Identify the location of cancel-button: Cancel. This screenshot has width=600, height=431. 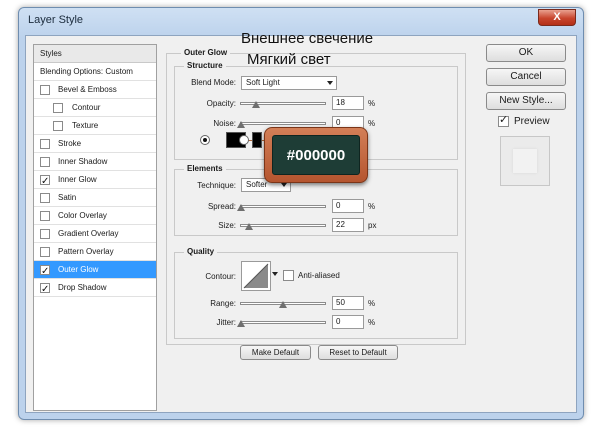
(526, 77).